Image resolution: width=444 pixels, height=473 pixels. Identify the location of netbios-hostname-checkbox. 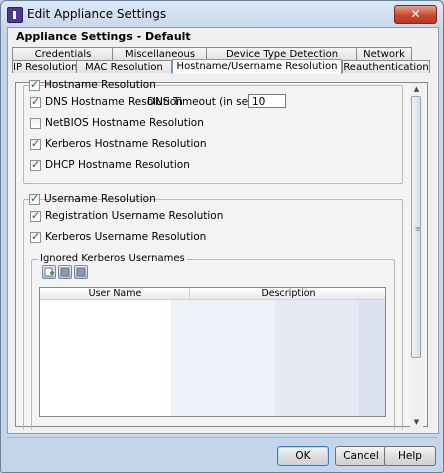
(35, 123).